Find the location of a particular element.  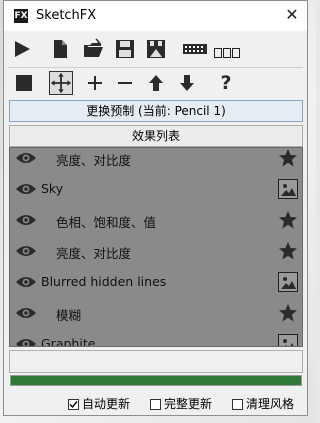

frames-icon is located at coordinates (227, 52).